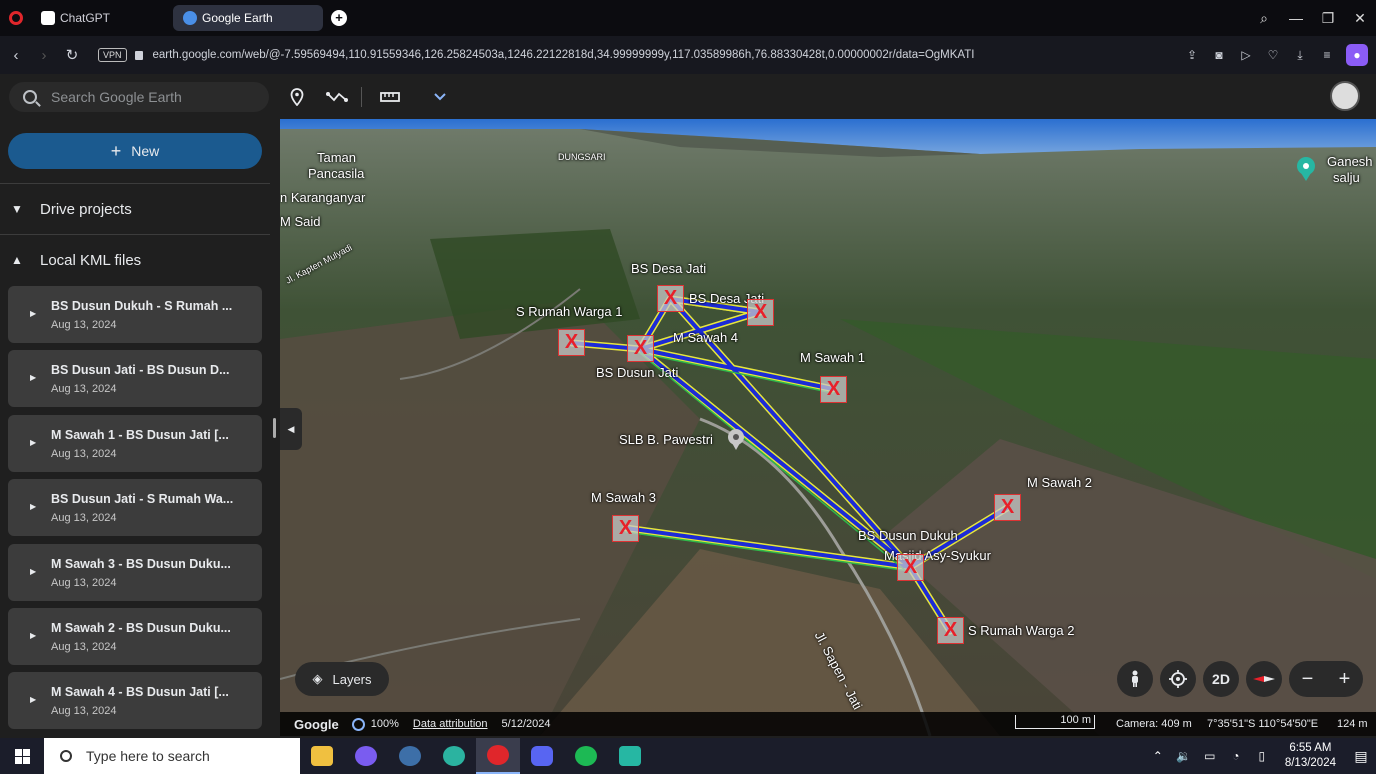 The width and height of the screenshot is (1376, 774). What do you see at coordinates (1246, 55) in the screenshot?
I see `send-icon: ▷` at bounding box center [1246, 55].